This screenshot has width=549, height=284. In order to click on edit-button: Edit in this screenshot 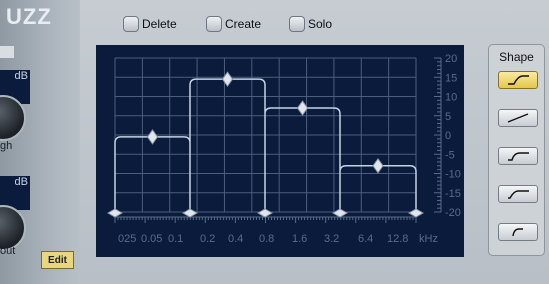, I will do `click(57, 260)`.